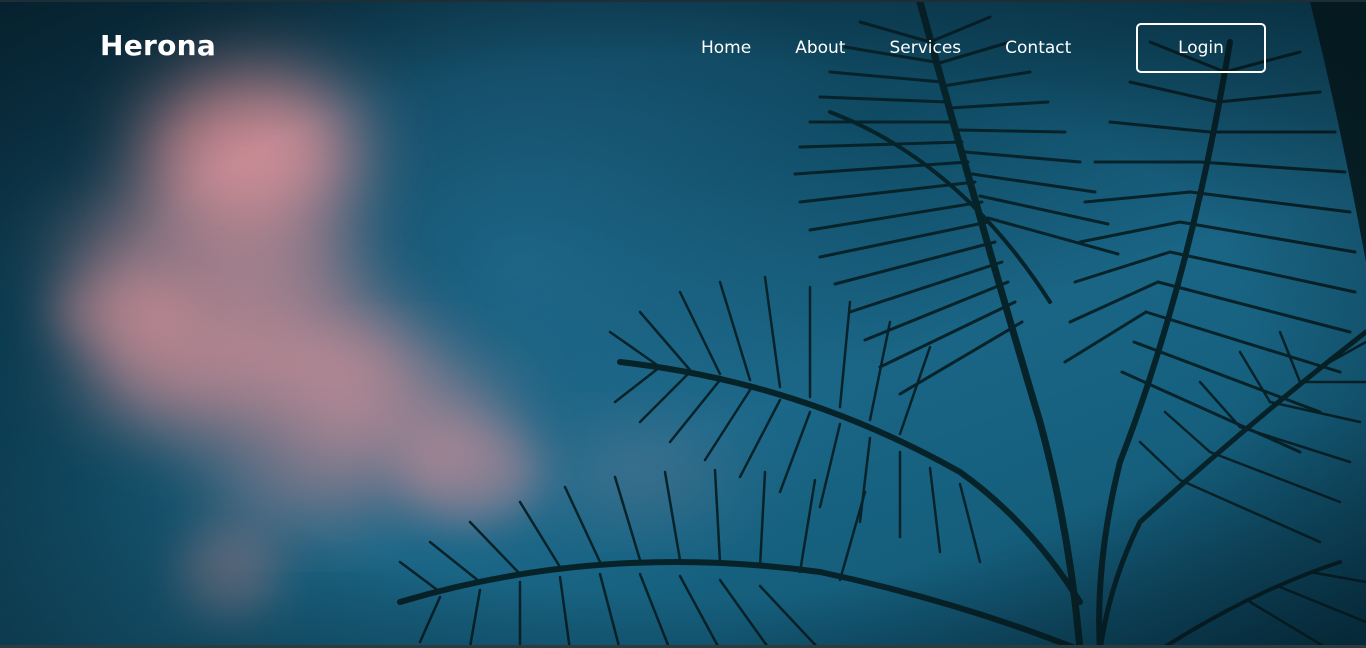 This screenshot has height=648, width=1366. What do you see at coordinates (726, 48) in the screenshot?
I see `nav-link-home: Home` at bounding box center [726, 48].